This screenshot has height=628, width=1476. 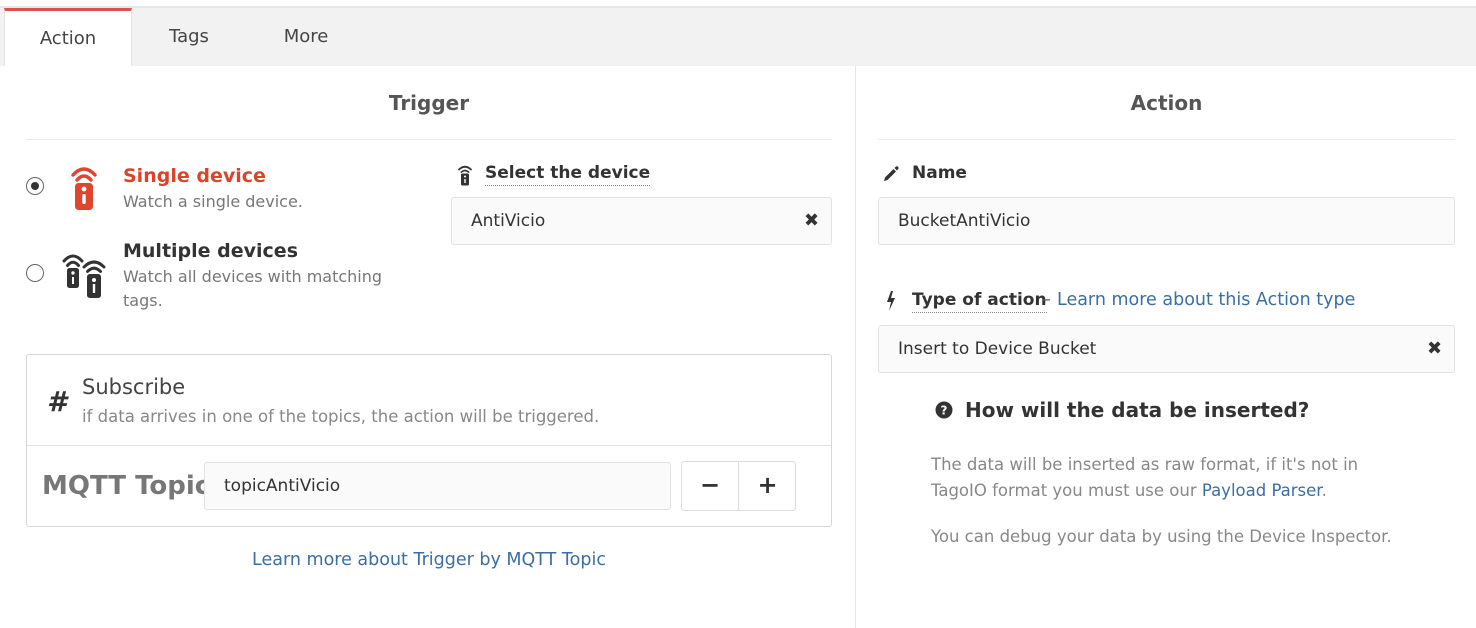 I want to click on remove-topic-button: −, so click(x=710, y=486).